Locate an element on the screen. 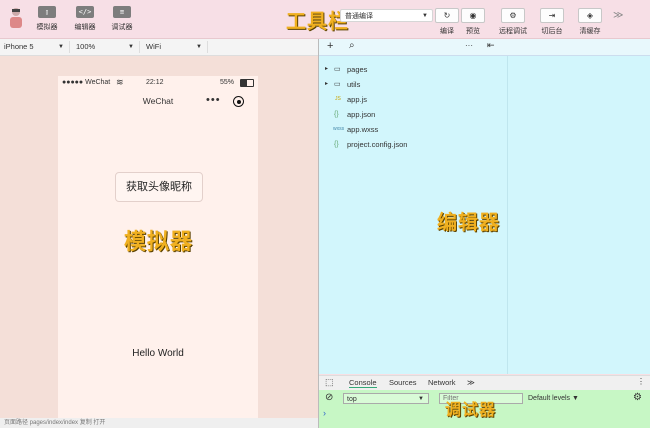 This screenshot has width=650, height=428. code-icon: </> is located at coordinates (85, 12).